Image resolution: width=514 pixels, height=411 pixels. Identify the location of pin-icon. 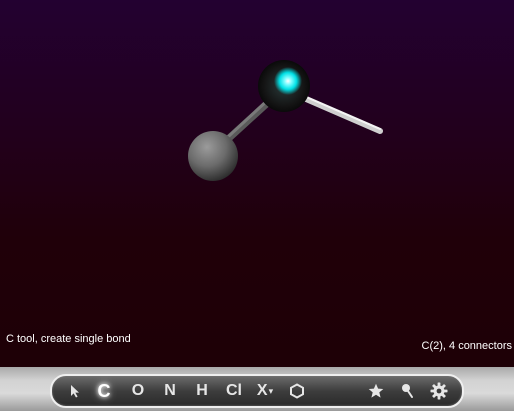
(407, 391).